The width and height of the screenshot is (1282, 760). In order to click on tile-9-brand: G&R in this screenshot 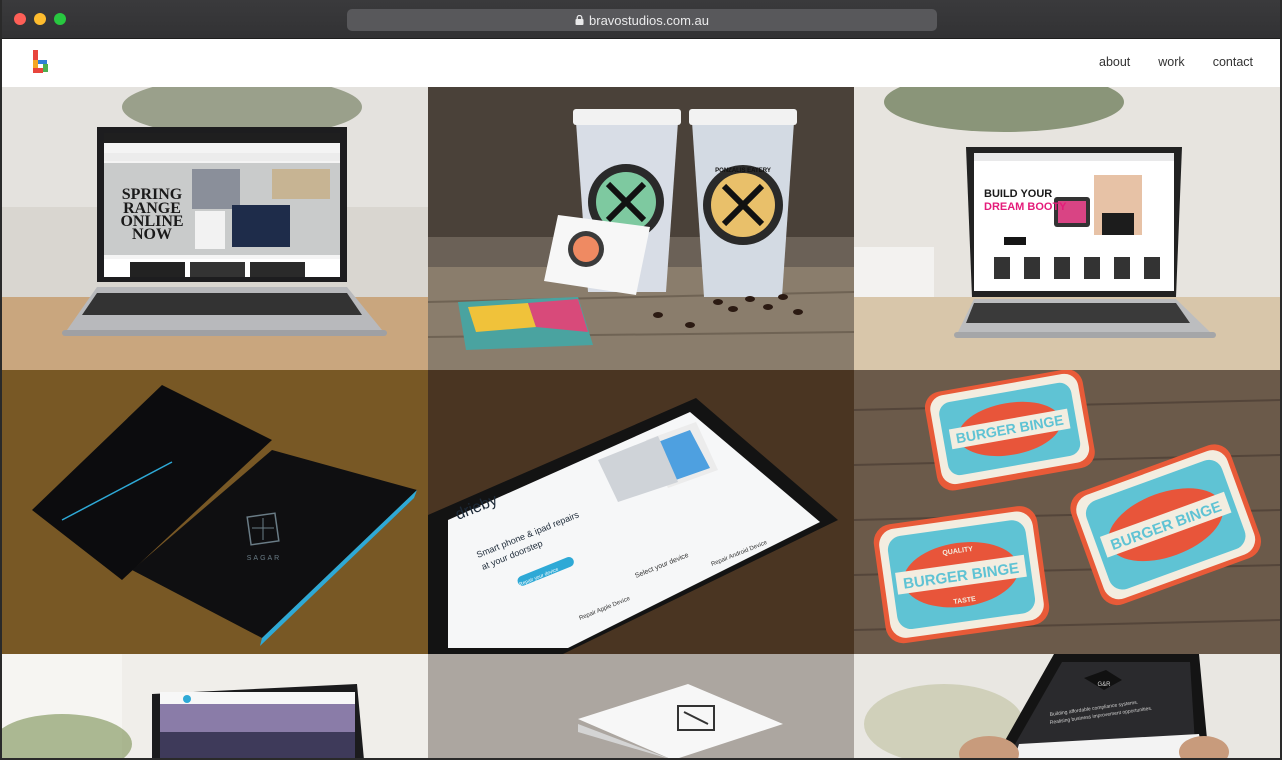, I will do `click(1104, 685)`.